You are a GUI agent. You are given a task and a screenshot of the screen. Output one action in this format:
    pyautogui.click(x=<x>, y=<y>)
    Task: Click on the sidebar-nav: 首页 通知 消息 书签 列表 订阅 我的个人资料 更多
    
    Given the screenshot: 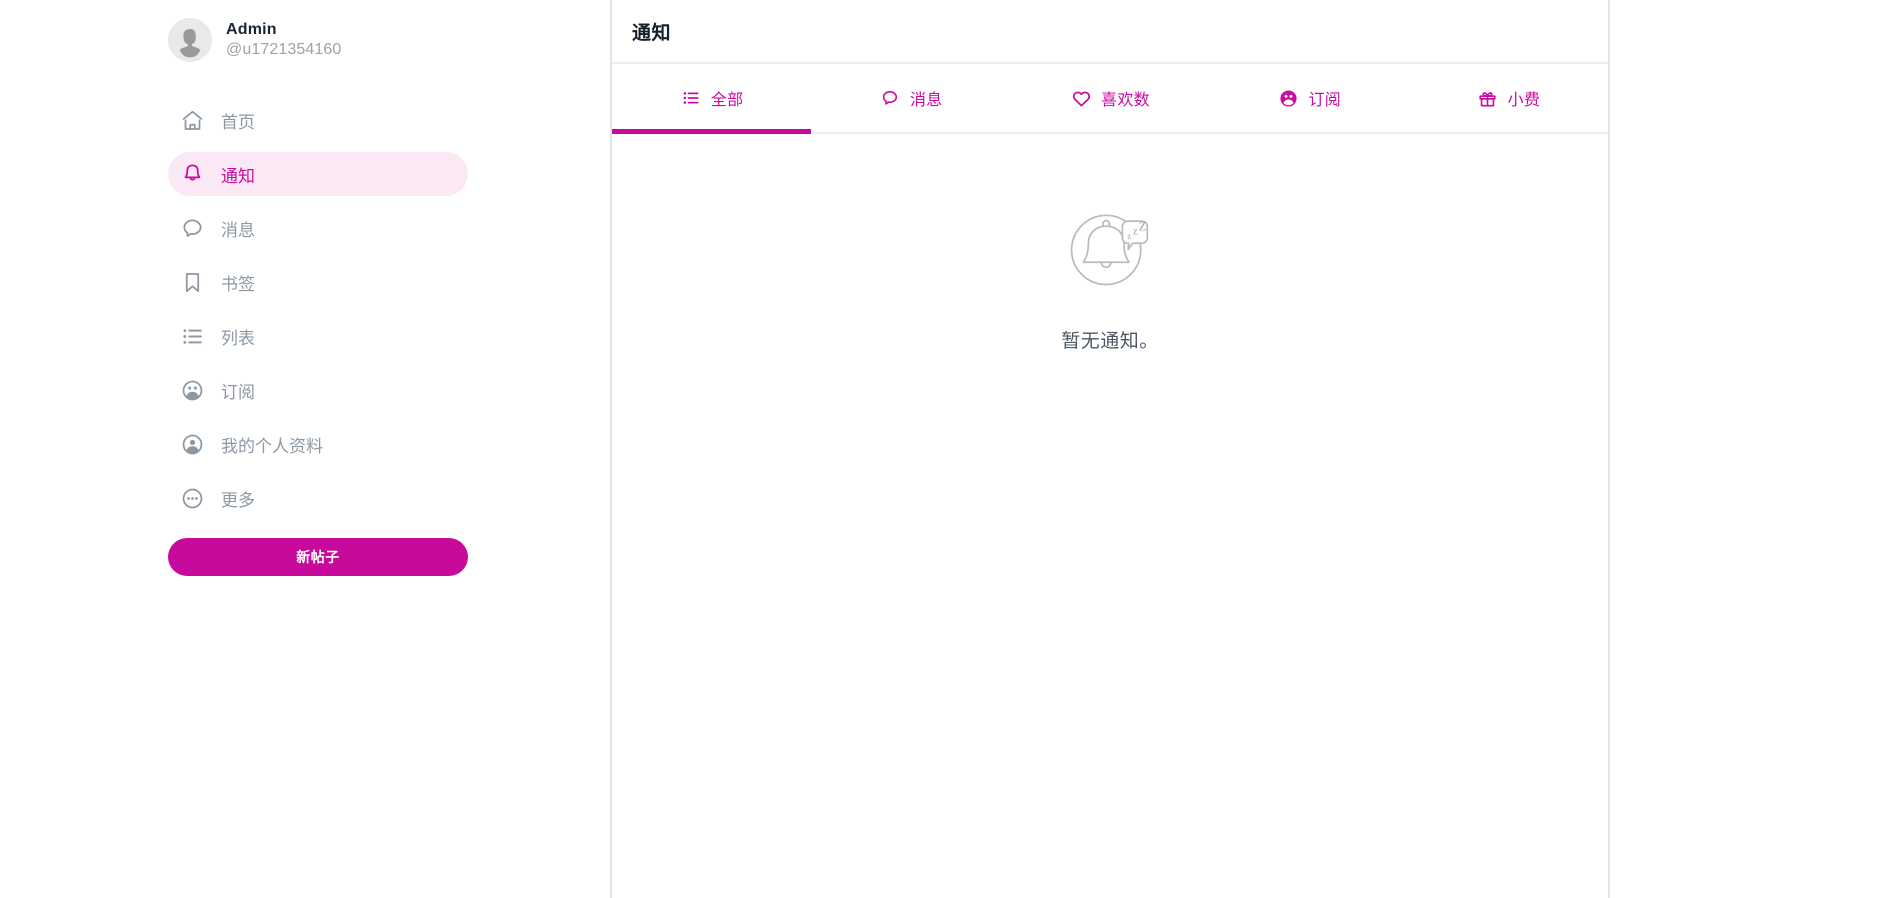 What is the action you would take?
    pyautogui.click(x=318, y=314)
    